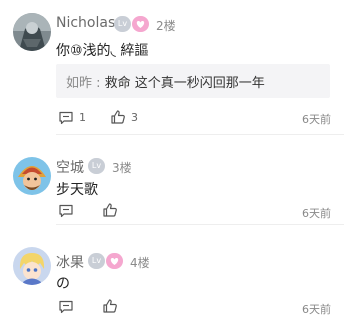 The image size is (344, 324). I want to click on reply-author: 如昨, so click(79, 83).